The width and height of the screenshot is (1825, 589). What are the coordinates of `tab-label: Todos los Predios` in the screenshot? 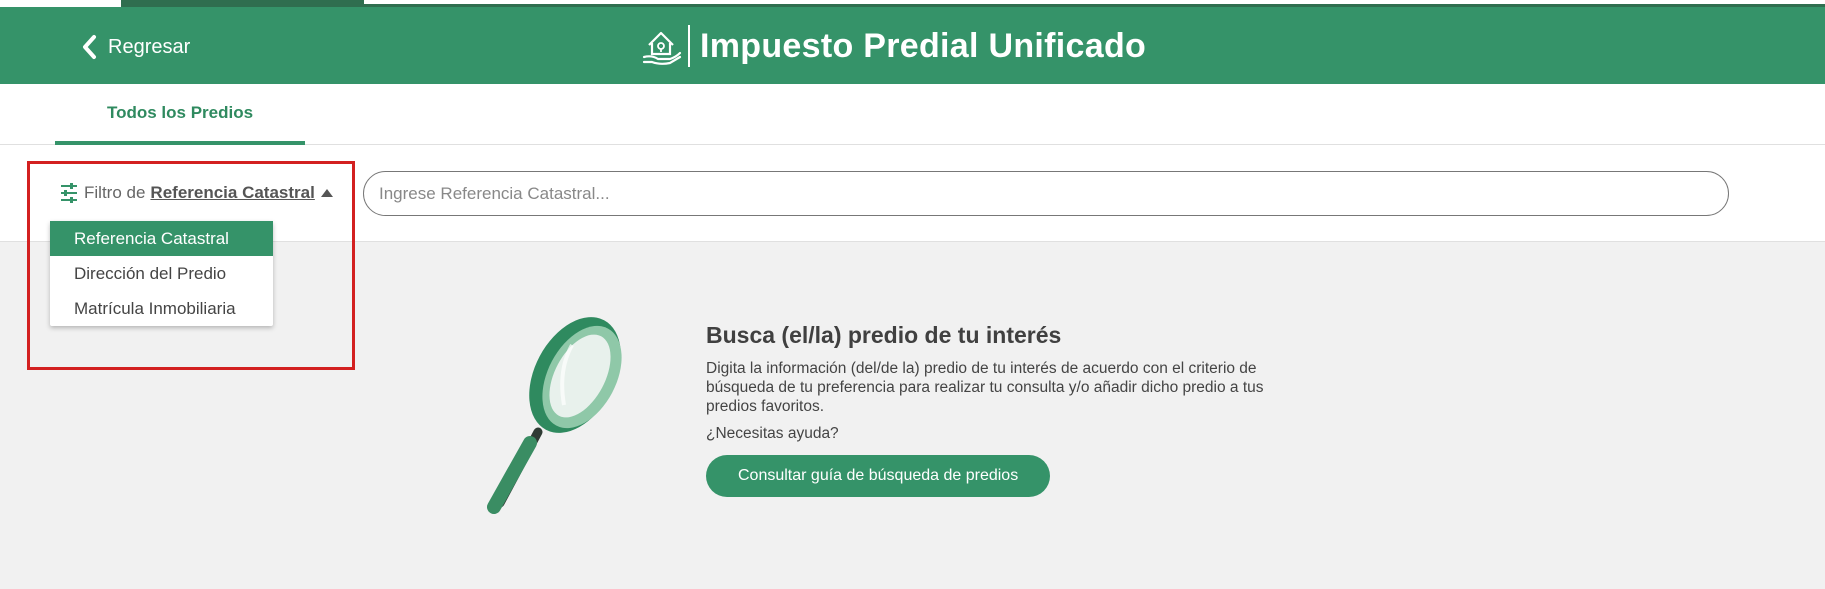 It's located at (180, 112).